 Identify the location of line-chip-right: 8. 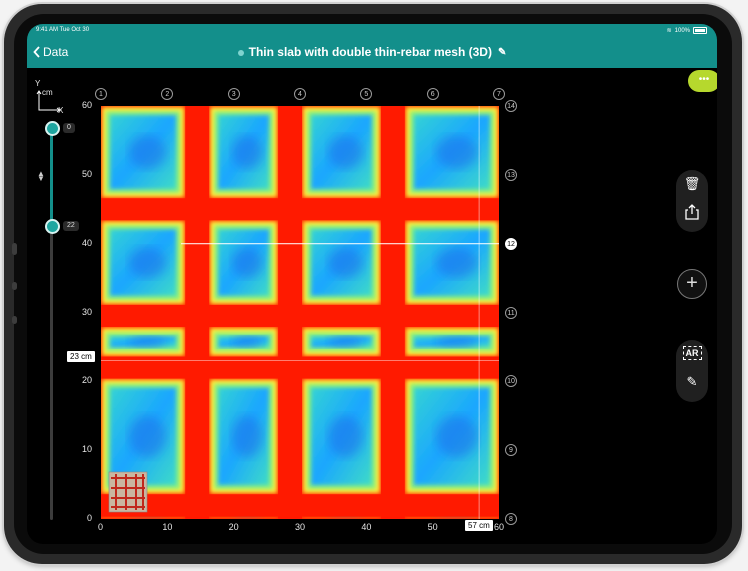
(511, 519).